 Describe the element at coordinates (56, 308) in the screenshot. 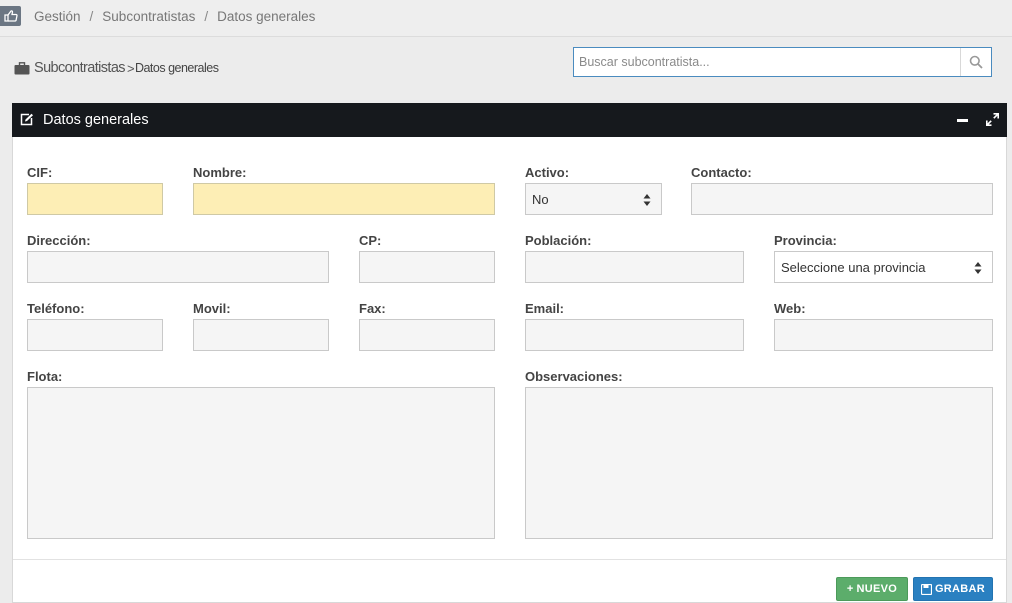

I see `telefono-label: Teléfono:` at that location.